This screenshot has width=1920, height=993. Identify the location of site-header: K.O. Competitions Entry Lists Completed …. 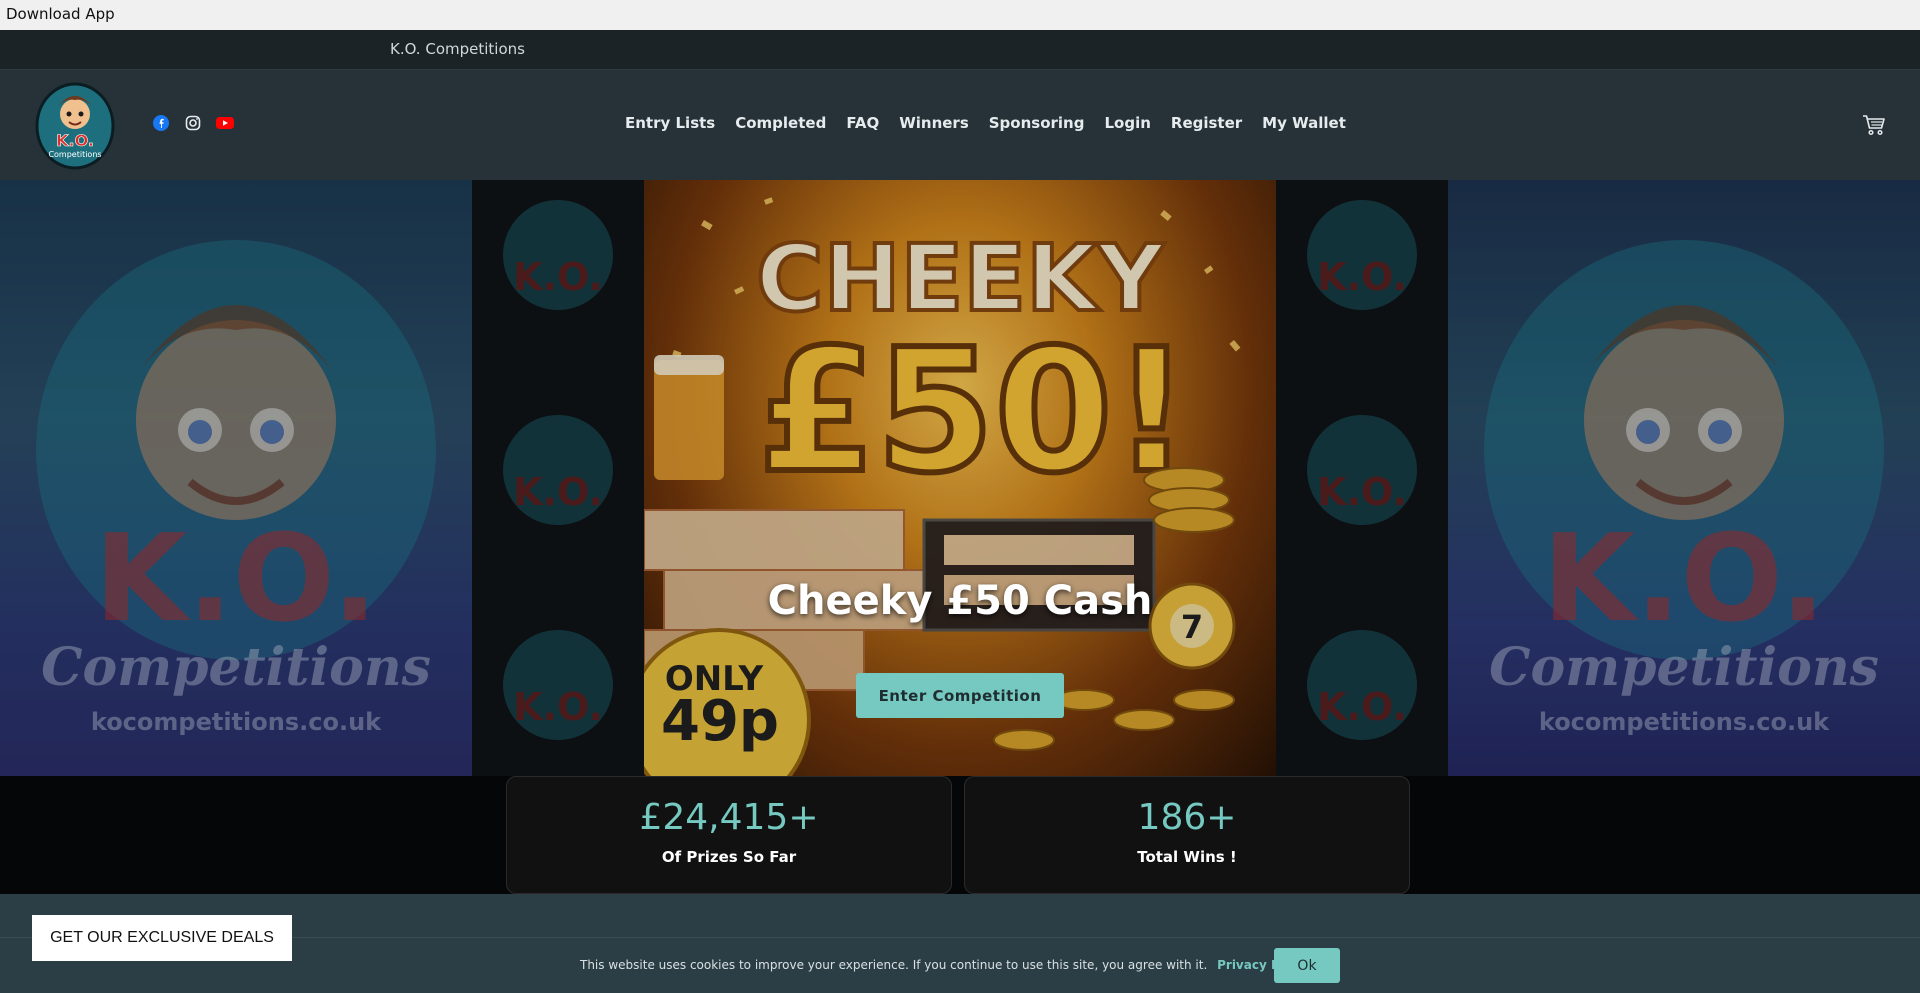
(960, 125).